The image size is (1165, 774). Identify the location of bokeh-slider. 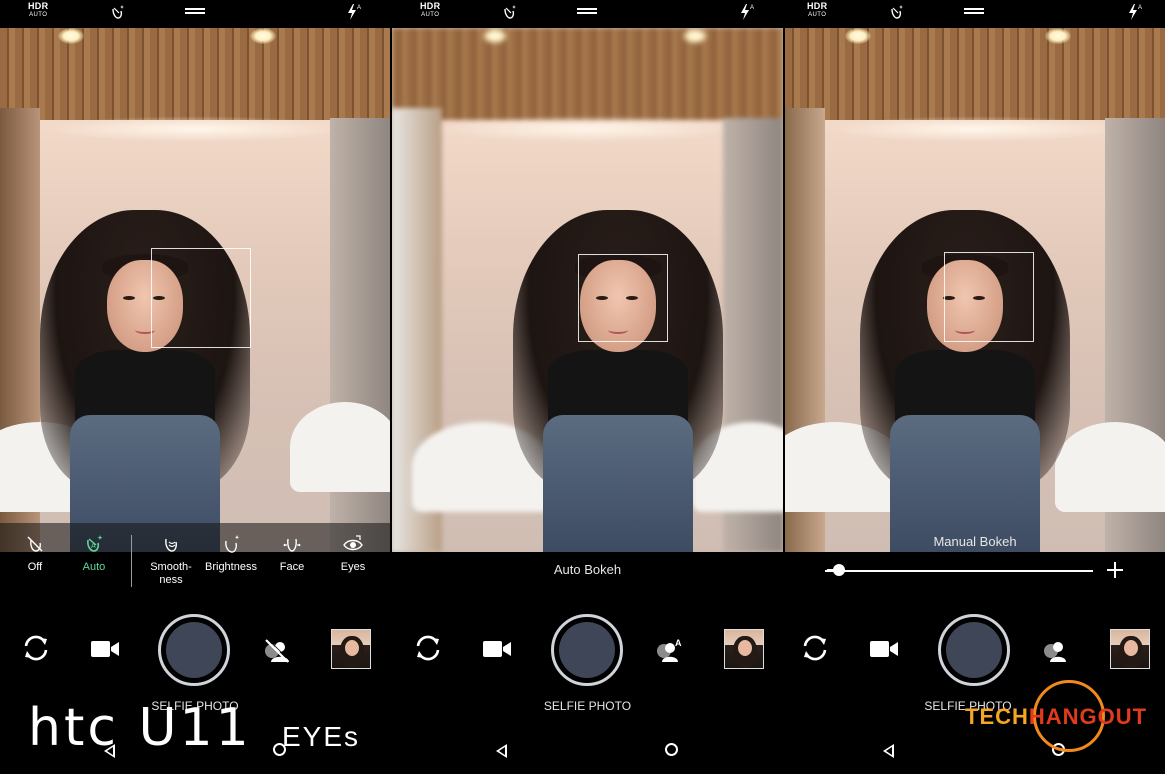
(959, 570).